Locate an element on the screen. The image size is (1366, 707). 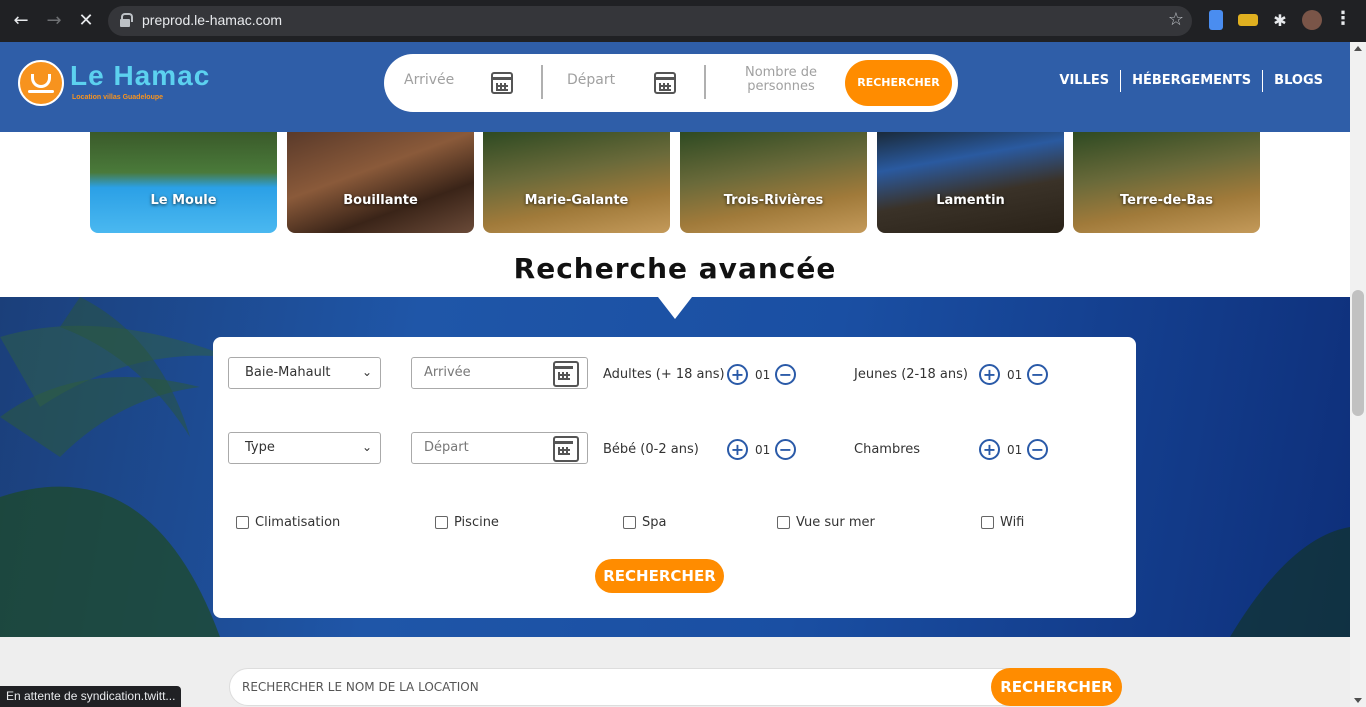
quick-arrival-field: Arrivée is located at coordinates (429, 80).